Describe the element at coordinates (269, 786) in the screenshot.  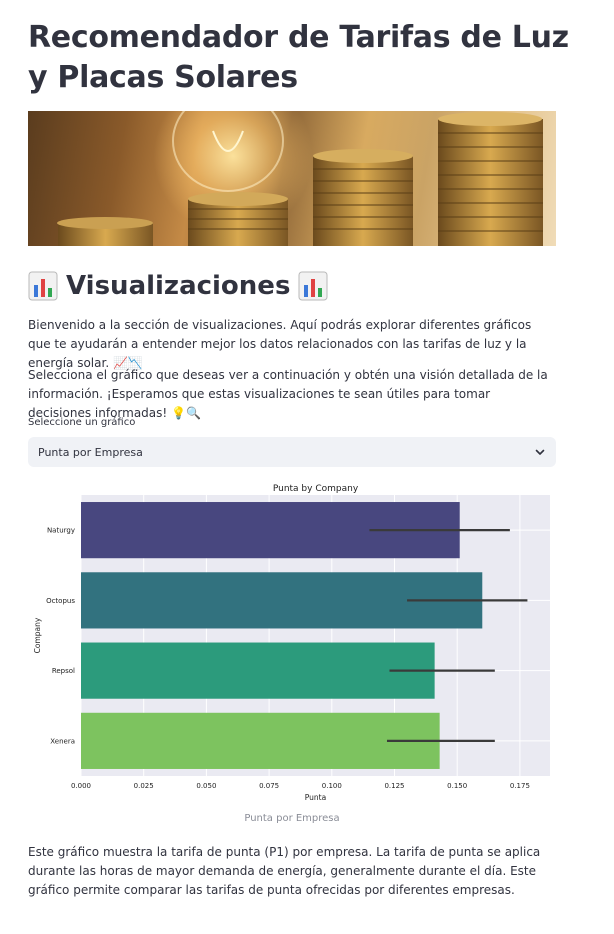
I see `x-tick-label: 0.075` at that location.